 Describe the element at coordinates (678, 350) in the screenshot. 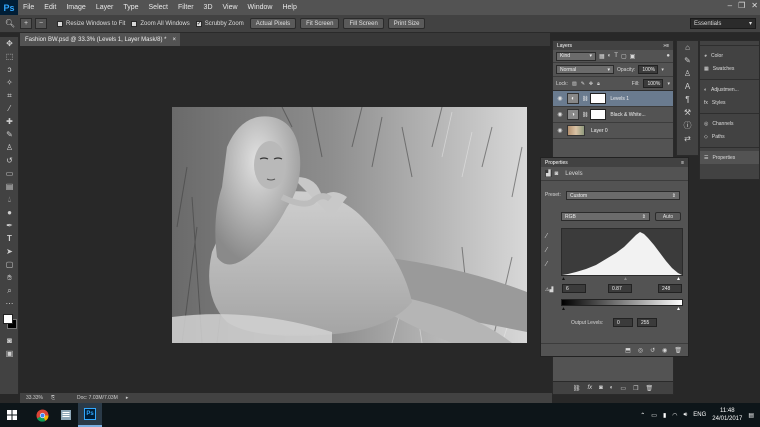

I see `delete-adjustment-icon: 🗑︎` at that location.